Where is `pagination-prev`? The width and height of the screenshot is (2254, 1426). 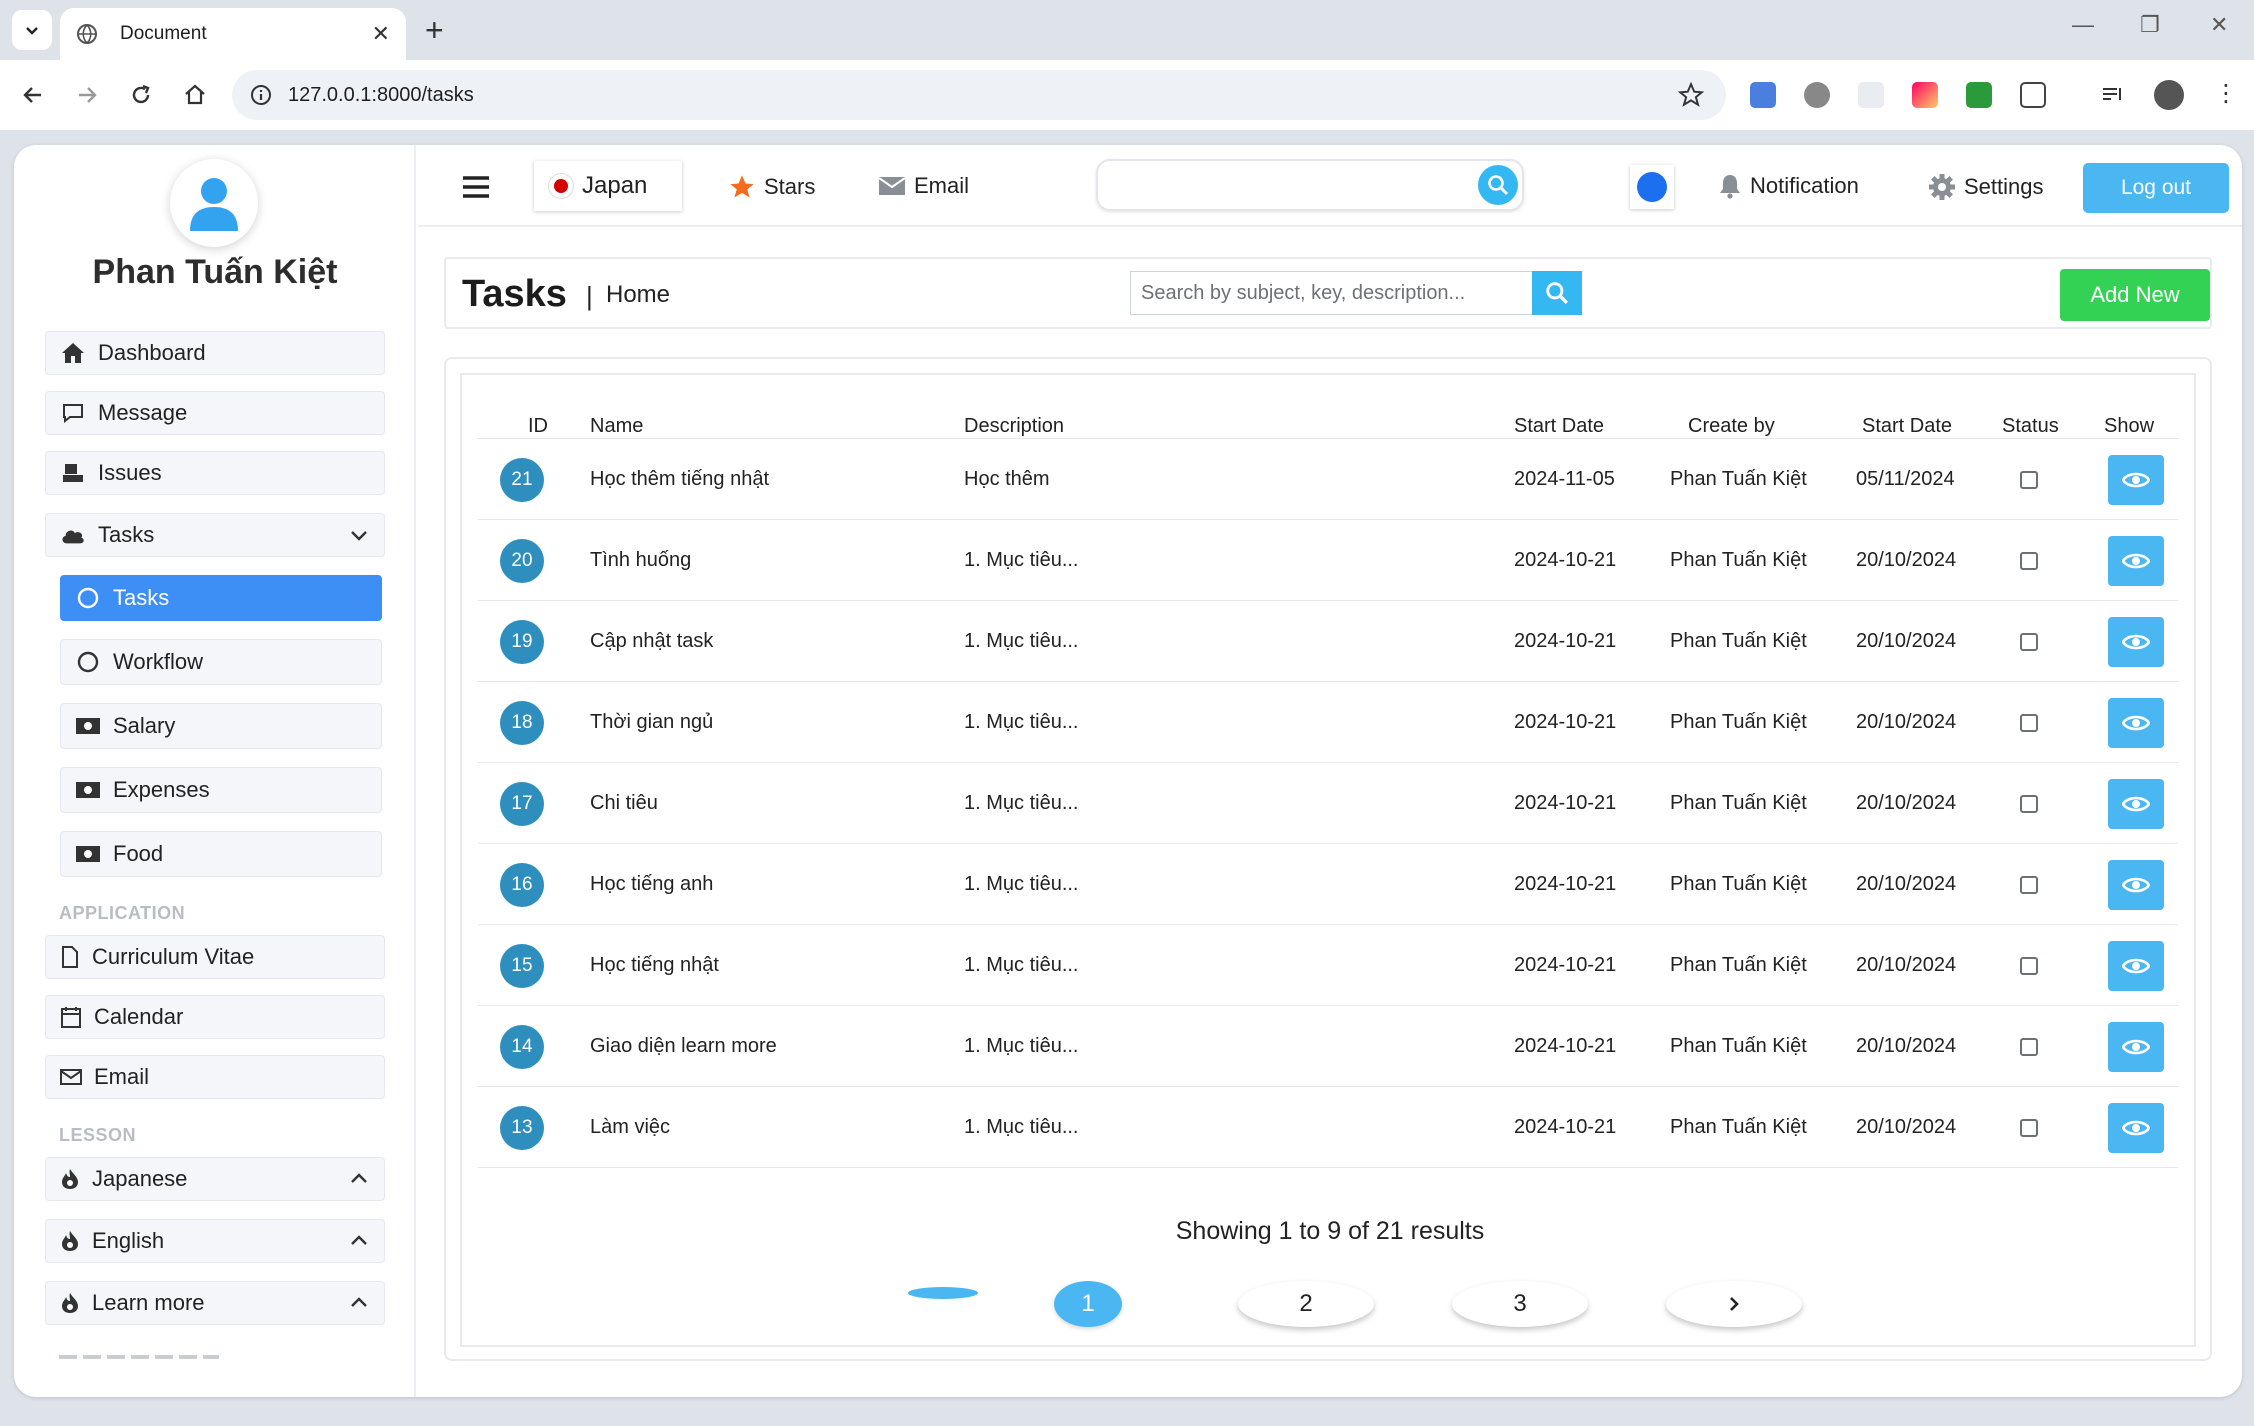
pagination-prev is located at coordinates (943, 1293).